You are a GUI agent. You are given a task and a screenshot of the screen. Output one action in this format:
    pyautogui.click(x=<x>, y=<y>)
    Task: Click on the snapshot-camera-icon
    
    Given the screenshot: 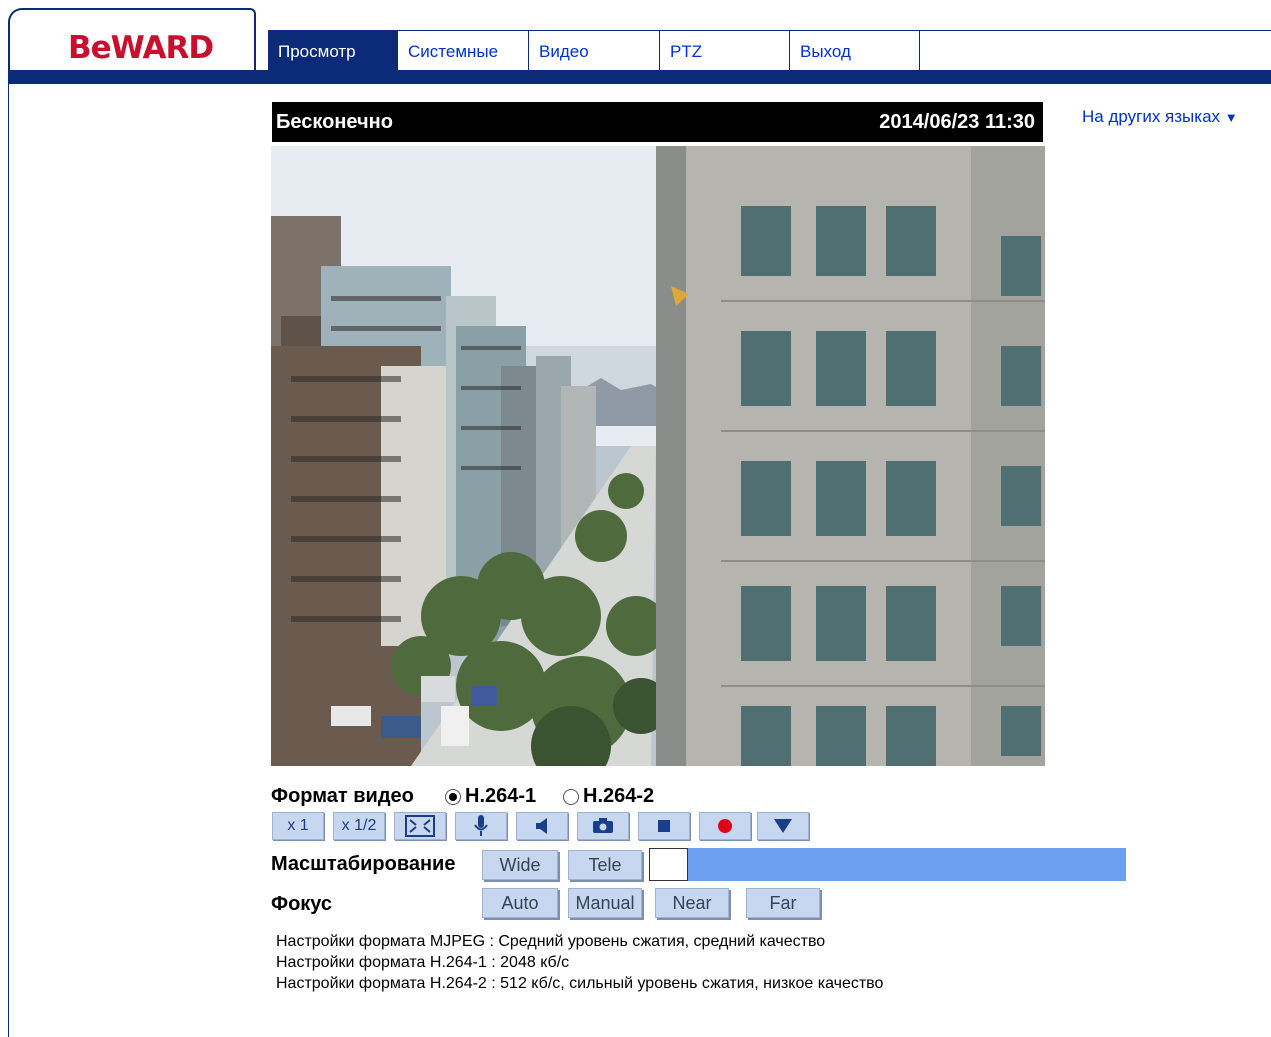 What is the action you would take?
    pyautogui.click(x=603, y=825)
    